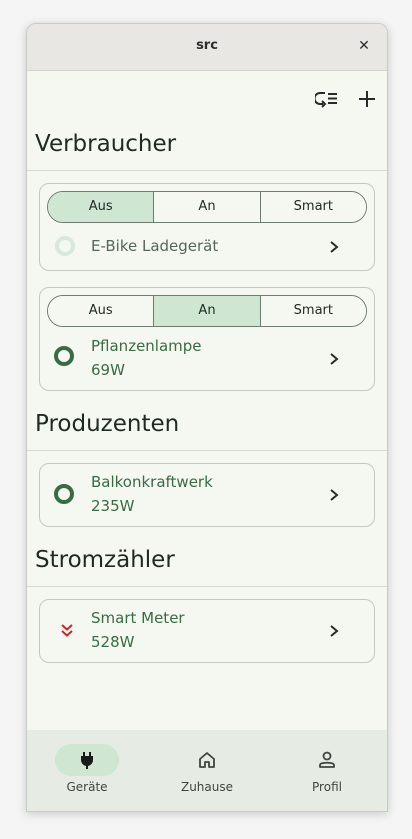  Describe the element at coordinates (87, 787) in the screenshot. I see `nav-label: Geräte` at that location.